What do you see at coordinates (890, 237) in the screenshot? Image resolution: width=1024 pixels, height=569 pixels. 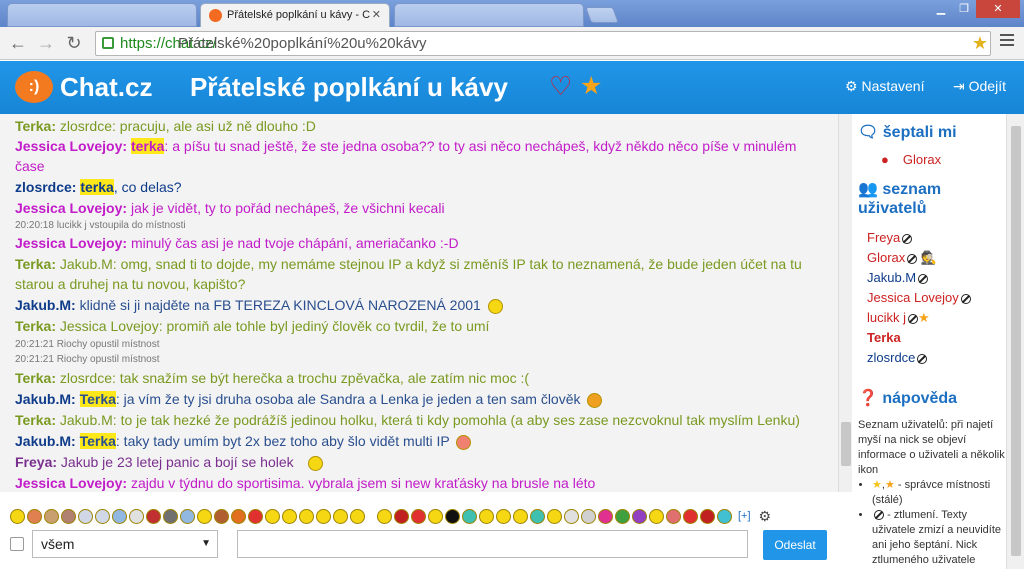 I see `user-item: Freya` at bounding box center [890, 237].